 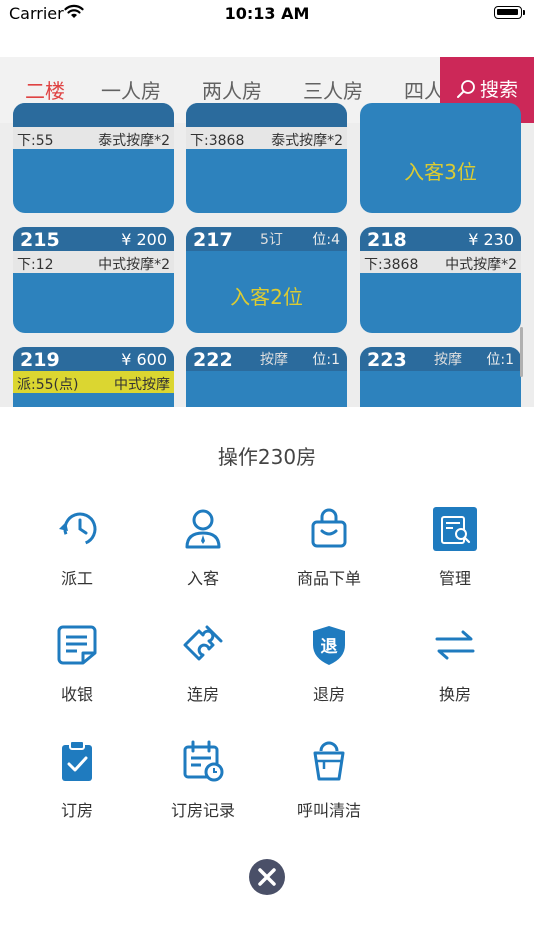 What do you see at coordinates (202, 578) in the screenshot?
I see `action-label: 入客` at bounding box center [202, 578].